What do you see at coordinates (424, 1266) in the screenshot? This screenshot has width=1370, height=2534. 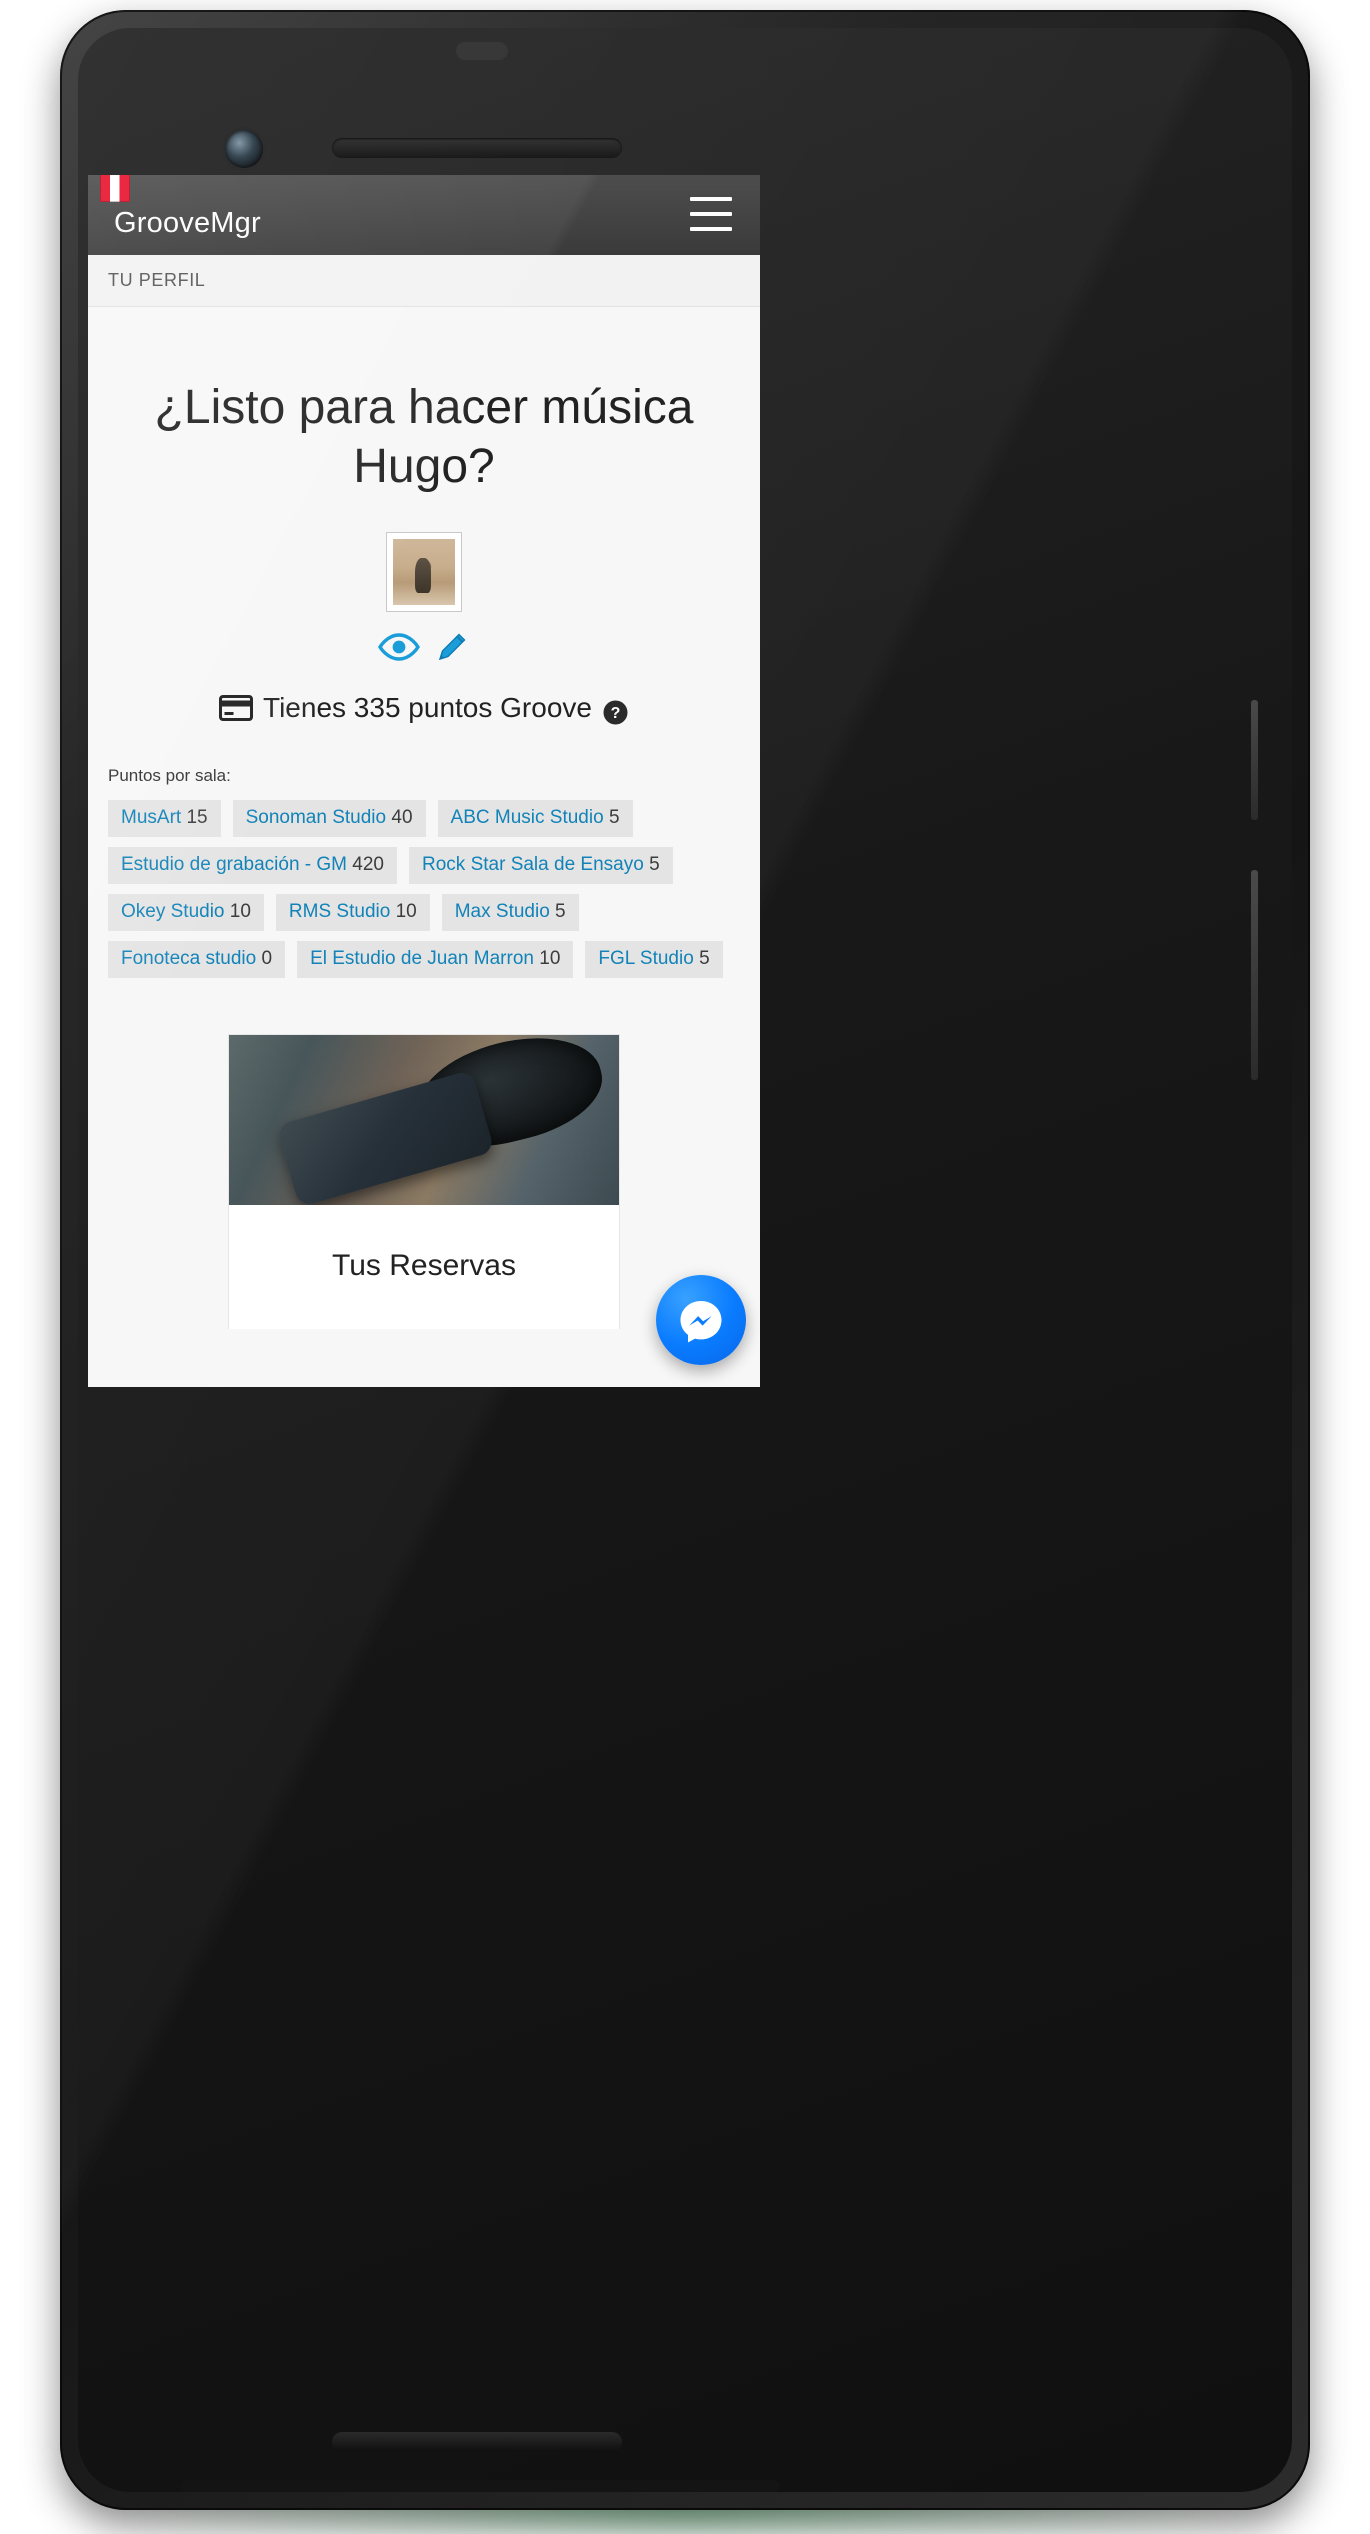 I see `card-title: Tus Reservas` at bounding box center [424, 1266].